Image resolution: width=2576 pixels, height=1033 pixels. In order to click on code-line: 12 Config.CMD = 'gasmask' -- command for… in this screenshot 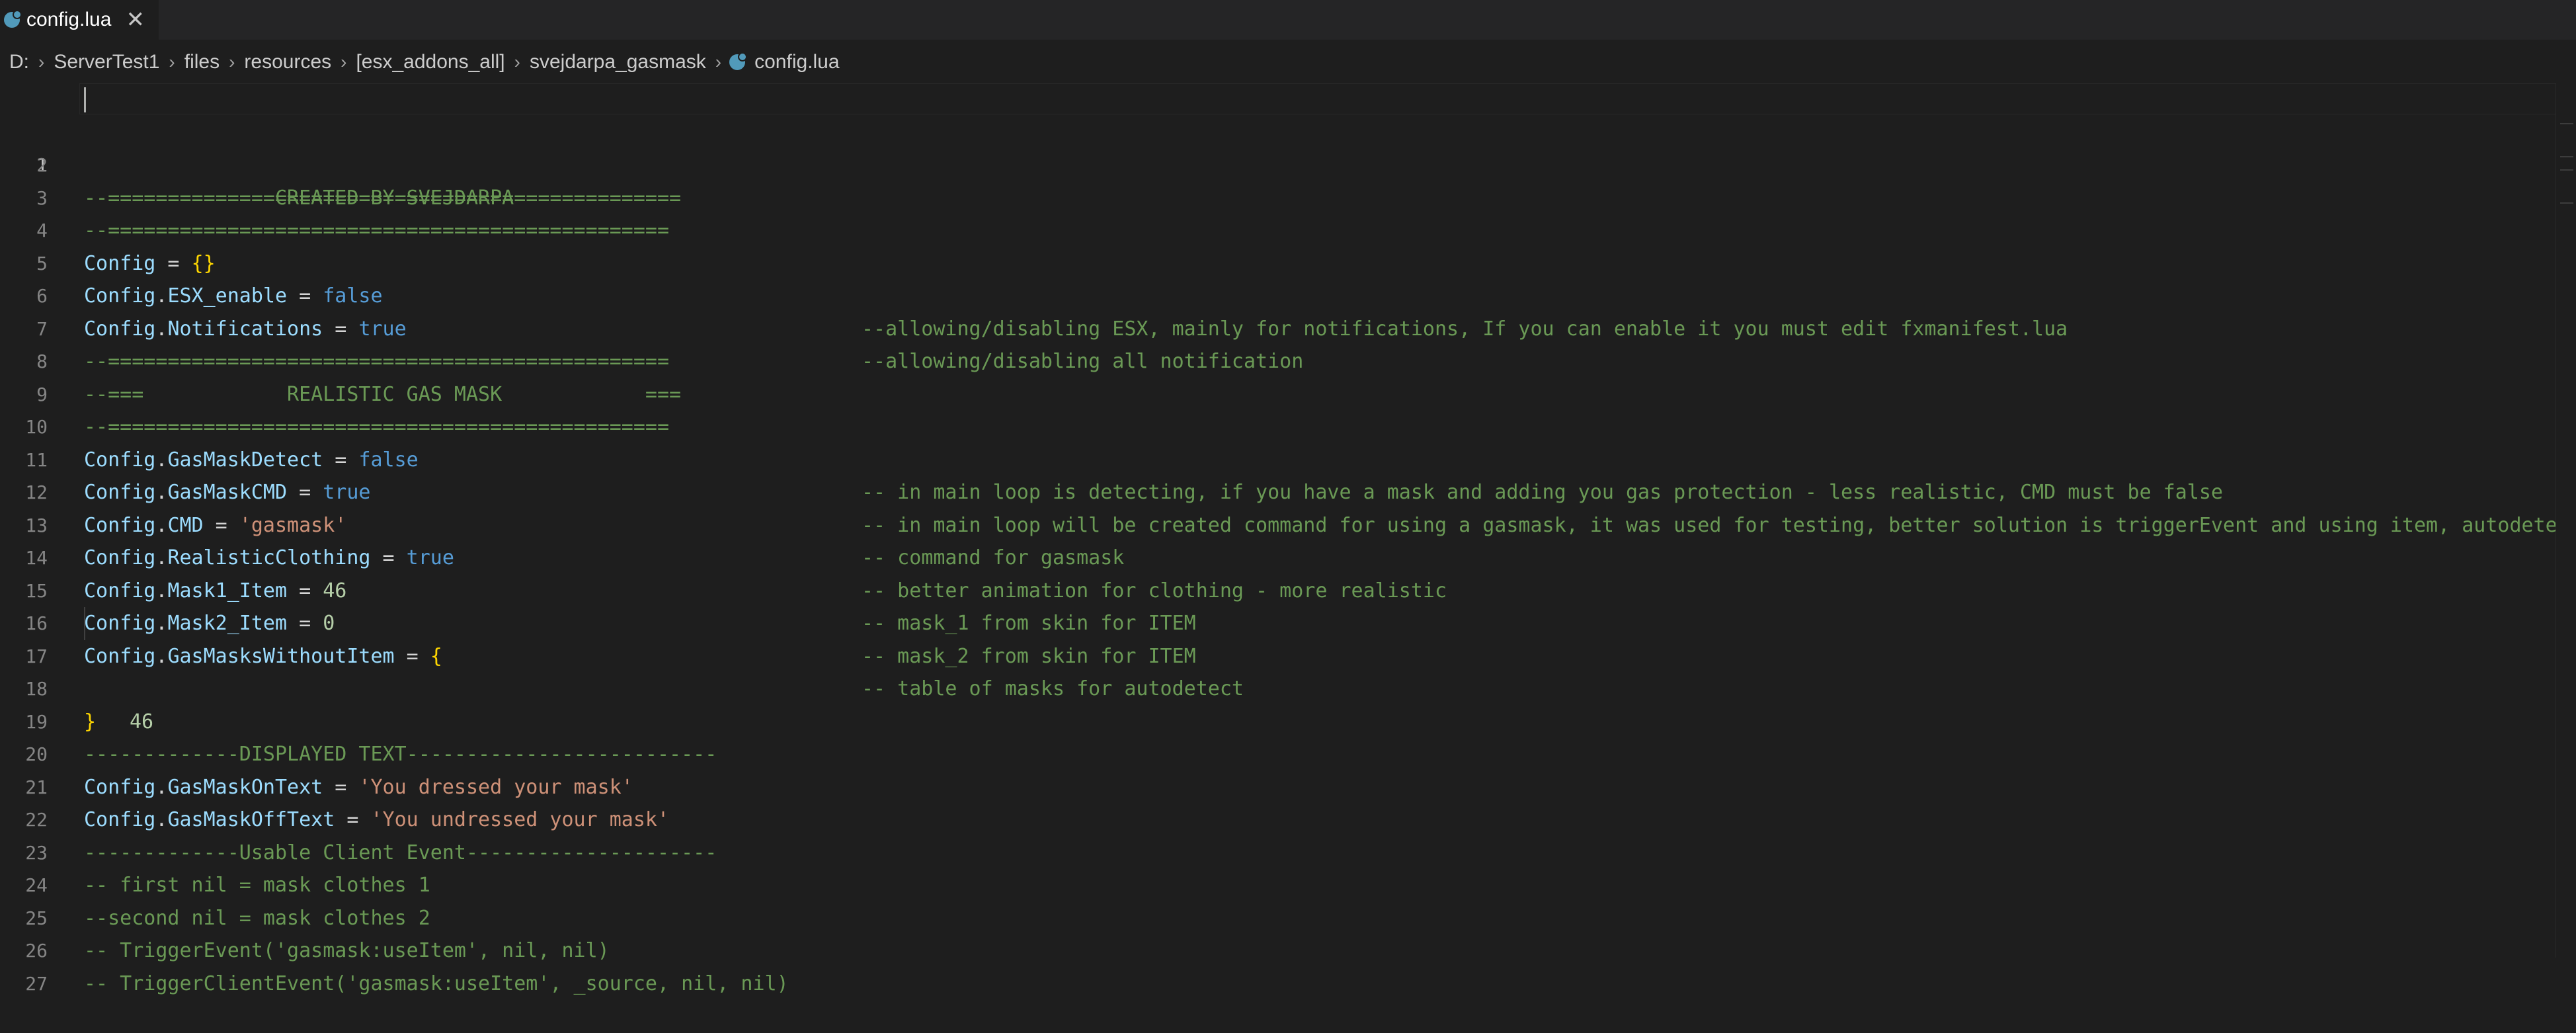, I will do `click(1288, 507)`.